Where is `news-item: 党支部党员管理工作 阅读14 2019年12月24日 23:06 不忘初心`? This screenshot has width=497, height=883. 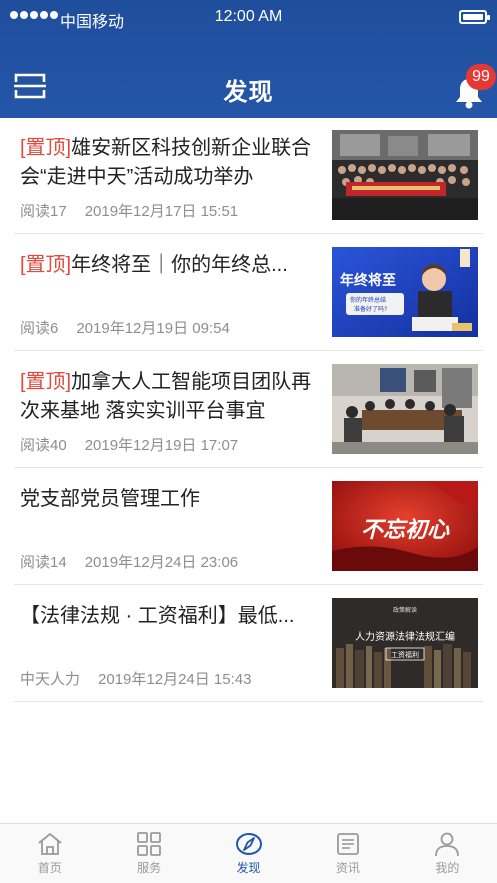 news-item: 党支部党员管理工作 阅读14 2019年12月24日 23:06 不忘初心 is located at coordinates (248, 527).